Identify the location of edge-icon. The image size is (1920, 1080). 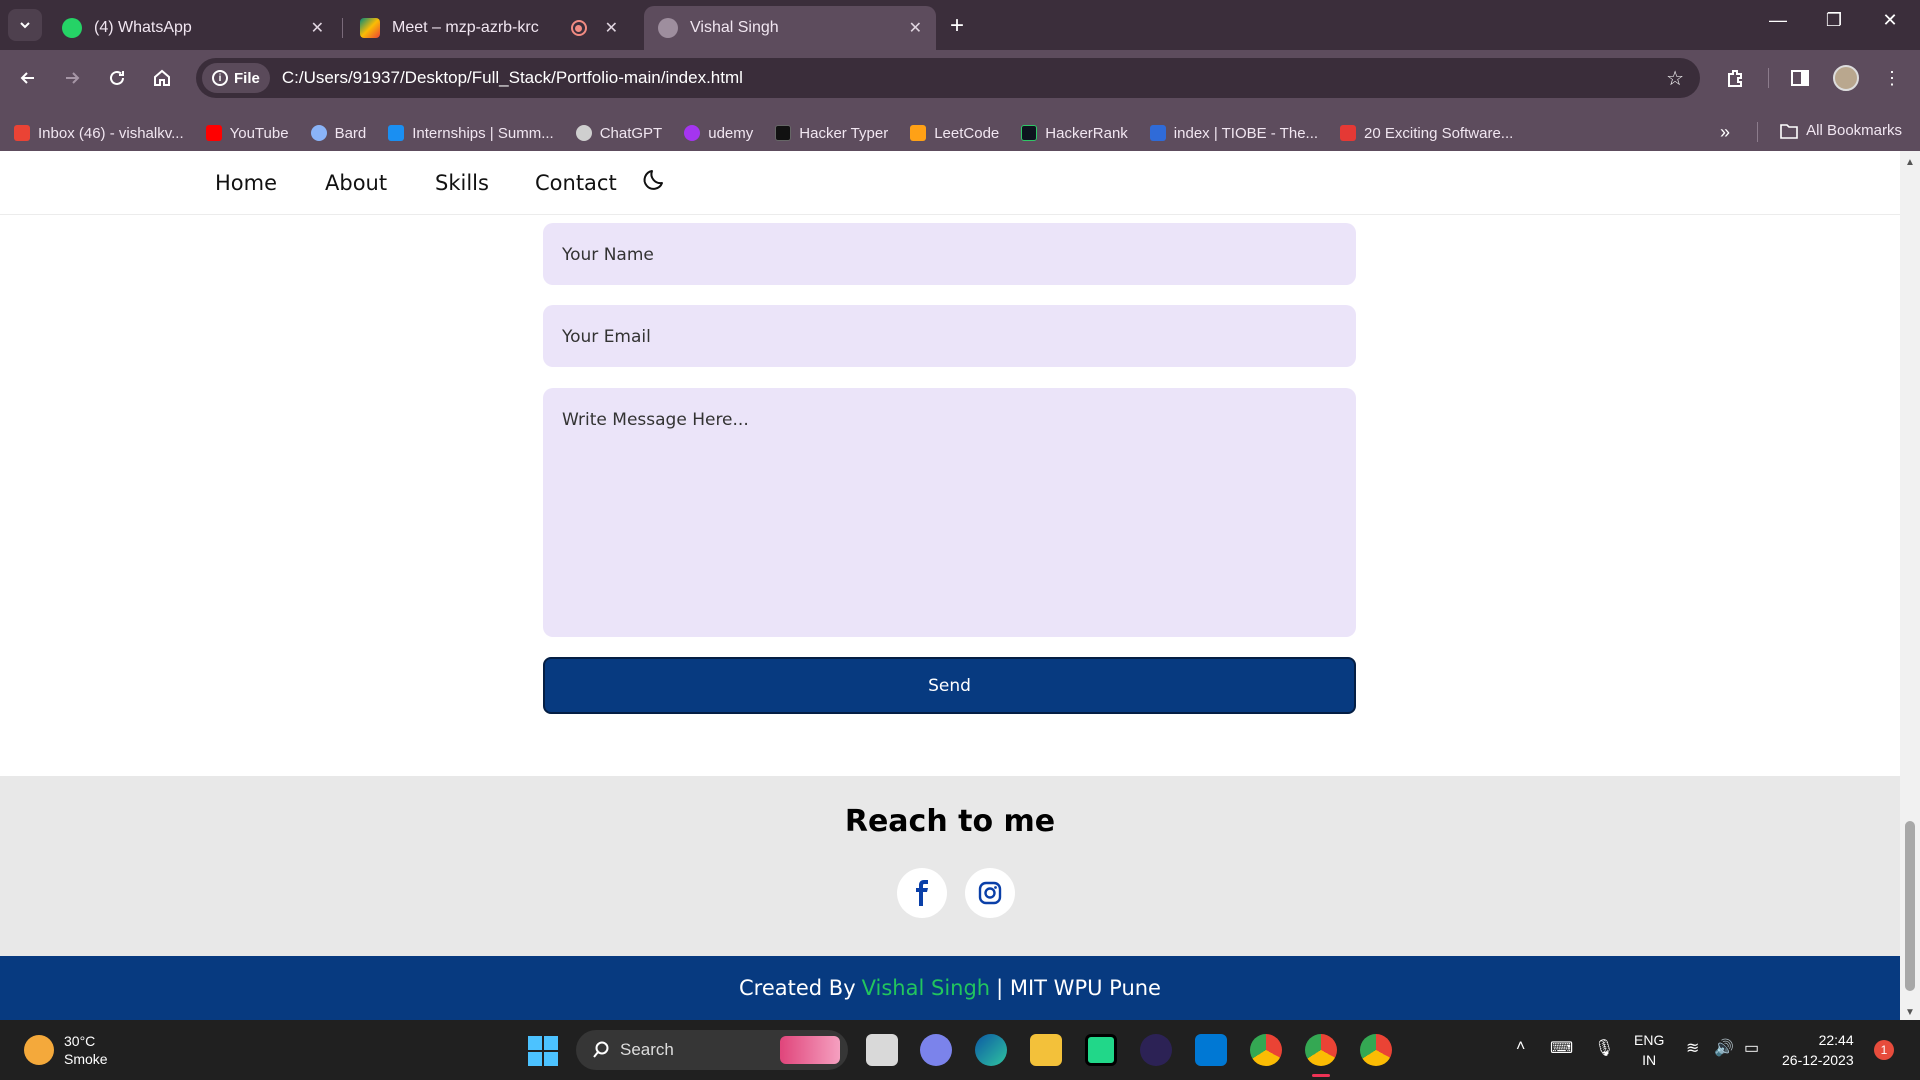
(991, 1050).